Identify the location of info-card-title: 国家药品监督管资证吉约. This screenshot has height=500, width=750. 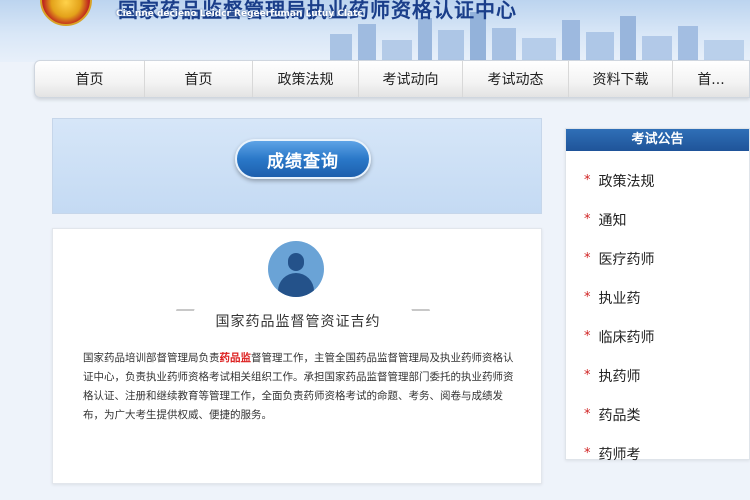
(298, 322).